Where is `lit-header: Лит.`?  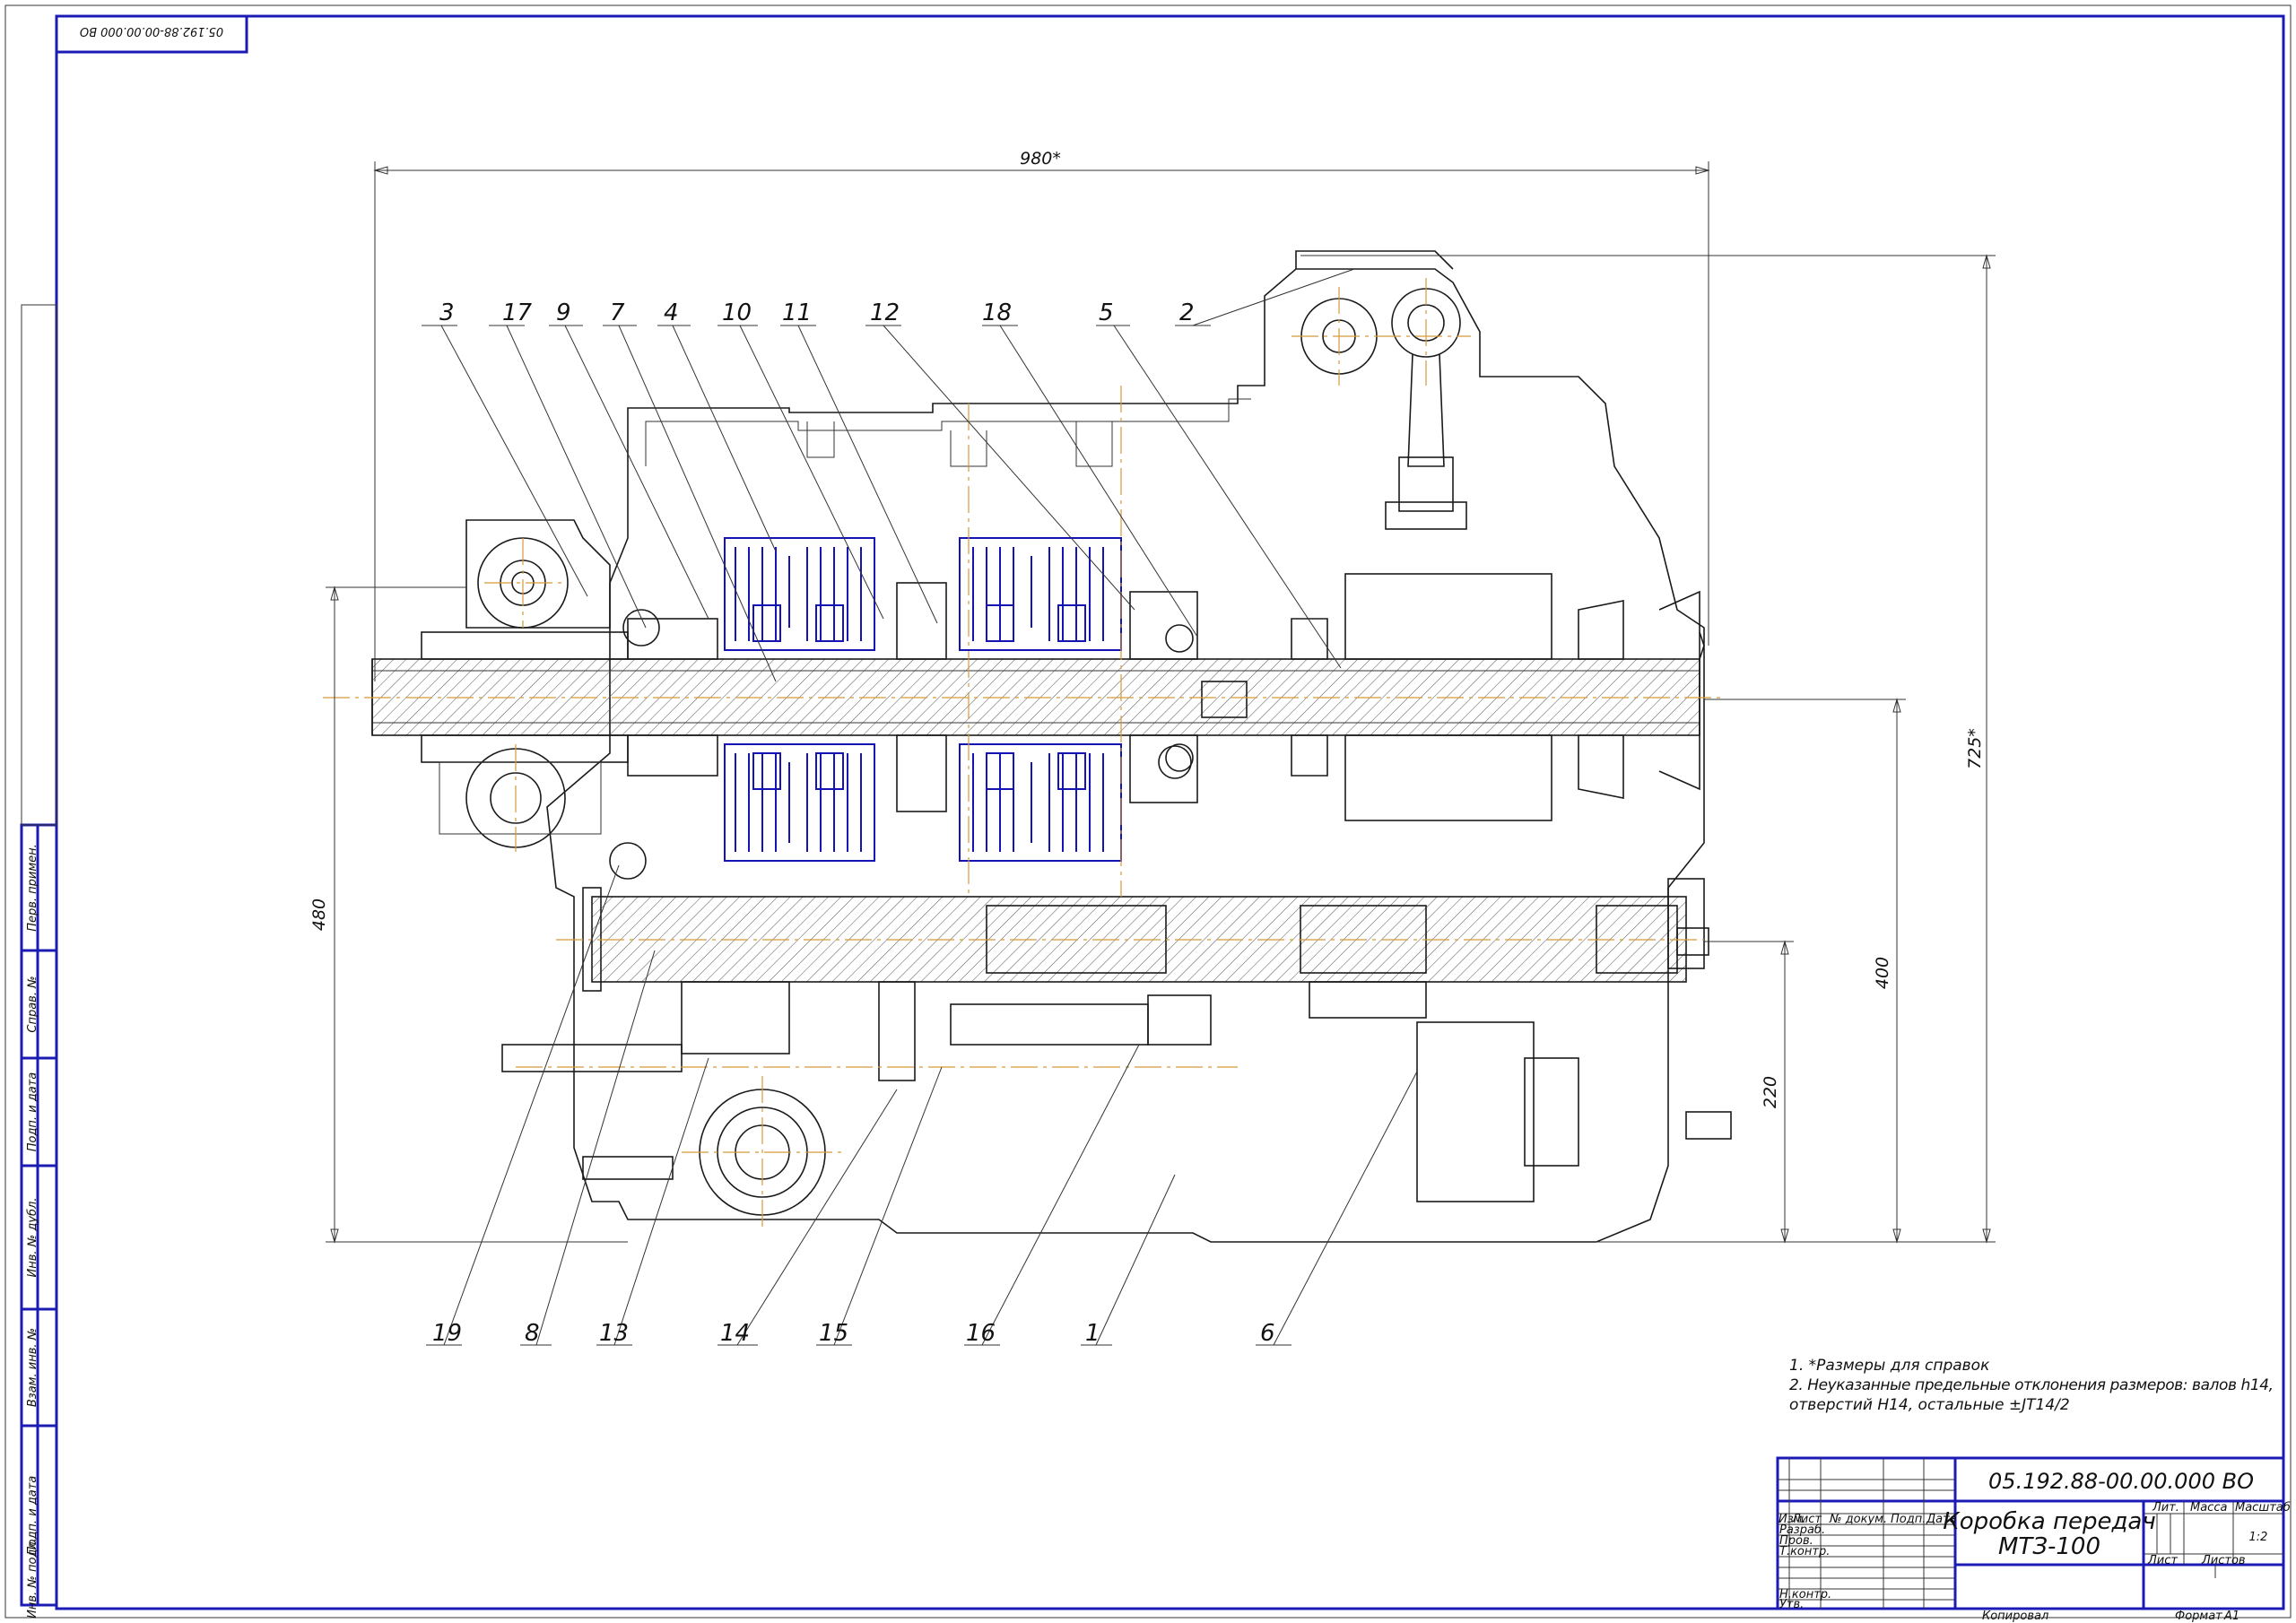
lit-header: Лит. is located at coordinates (2165, 1508).